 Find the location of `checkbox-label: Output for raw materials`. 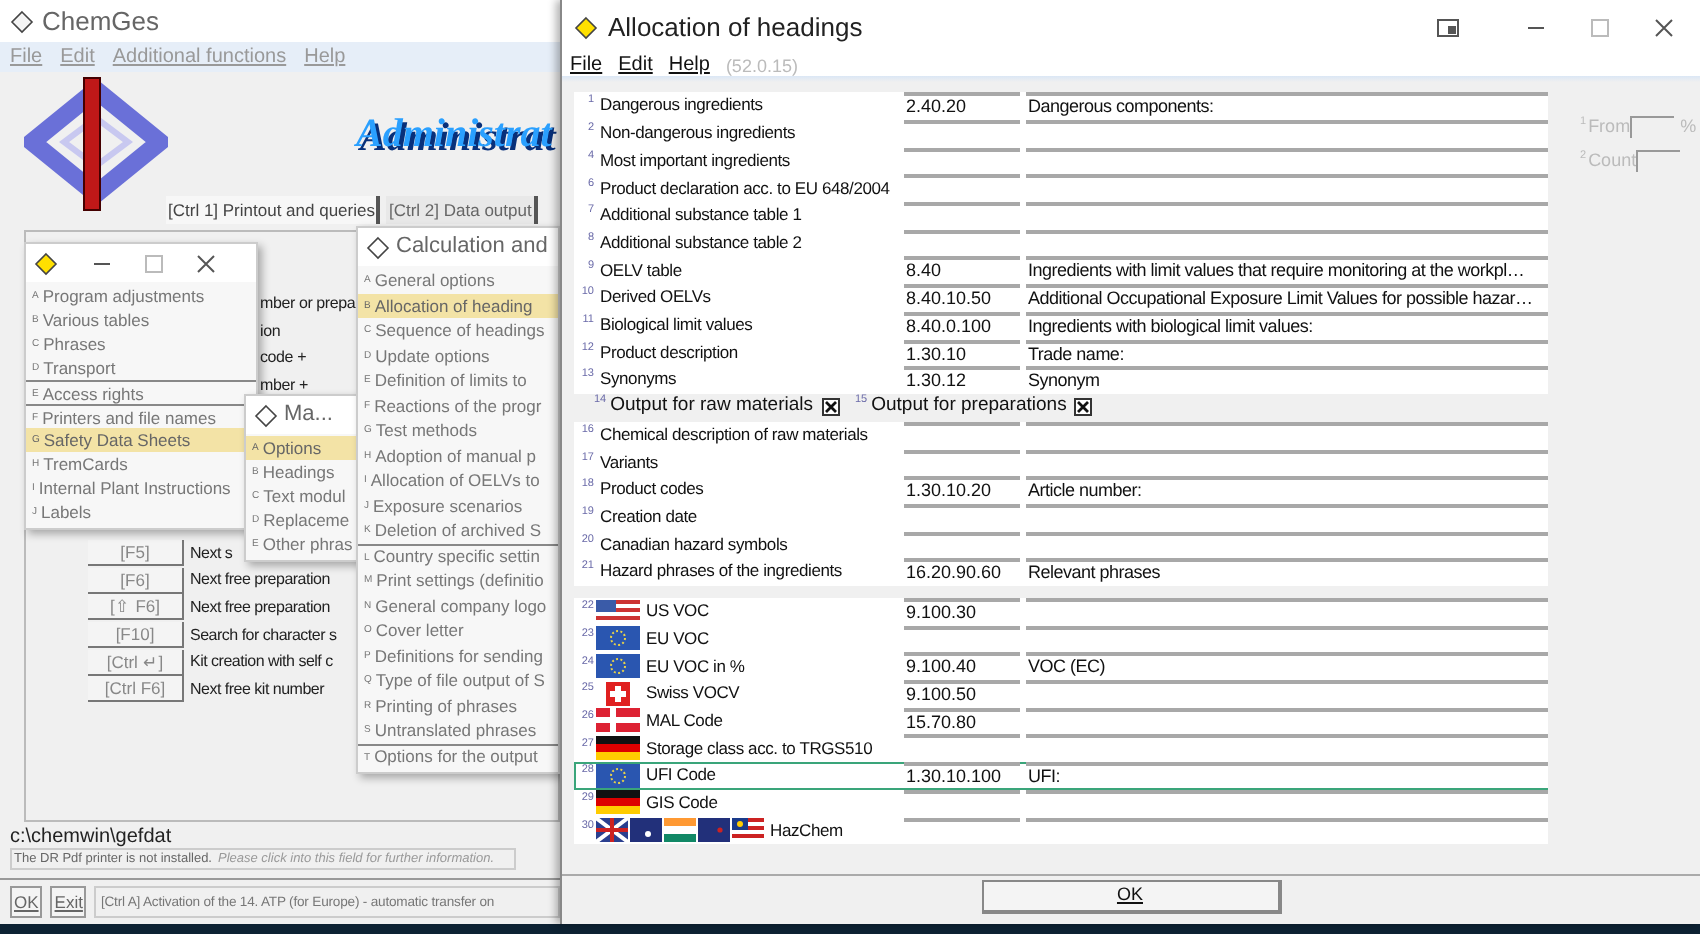

checkbox-label: Output for raw materials is located at coordinates (711, 406).